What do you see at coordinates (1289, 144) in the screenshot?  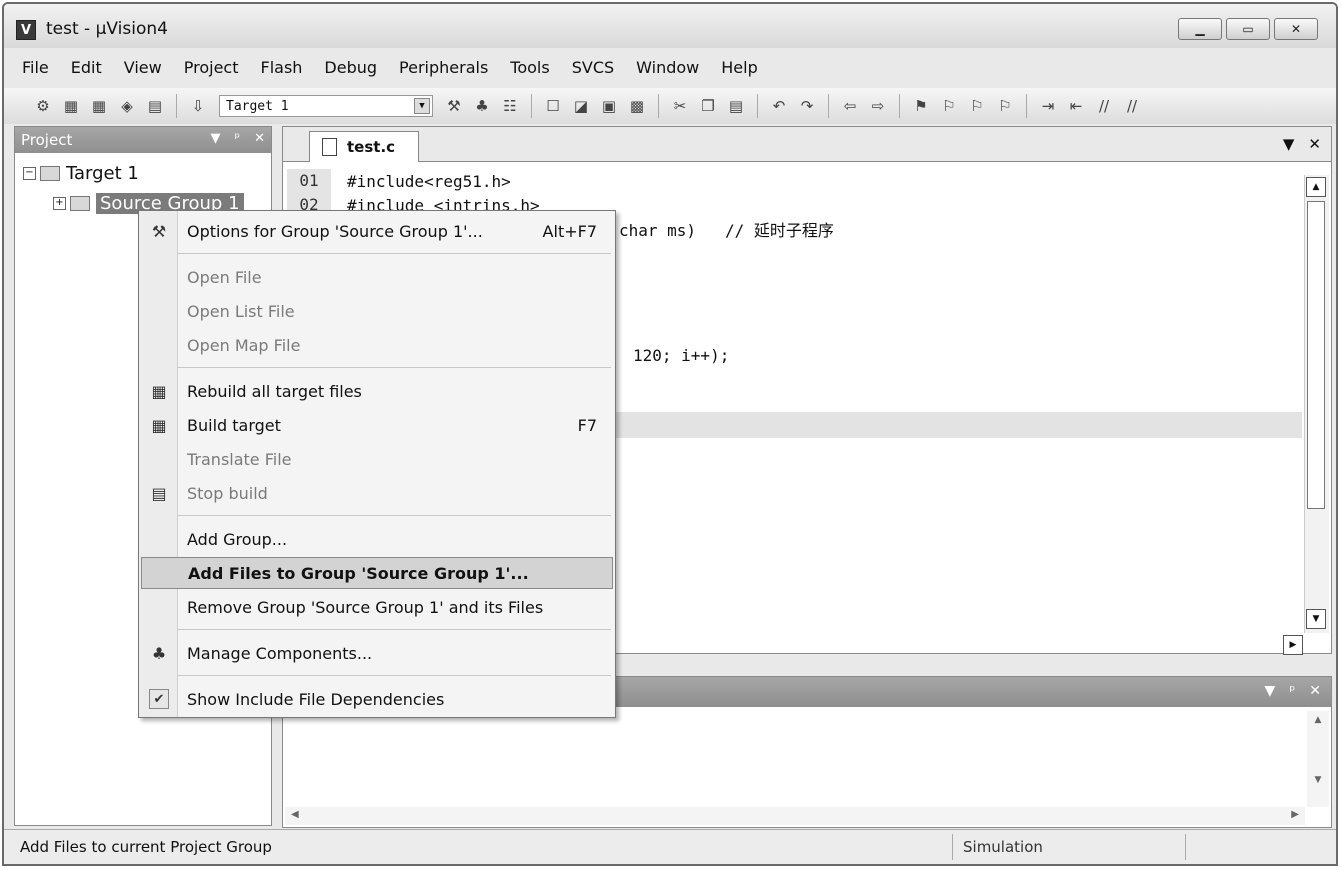 I see `tab-menu-icon: ▼` at bounding box center [1289, 144].